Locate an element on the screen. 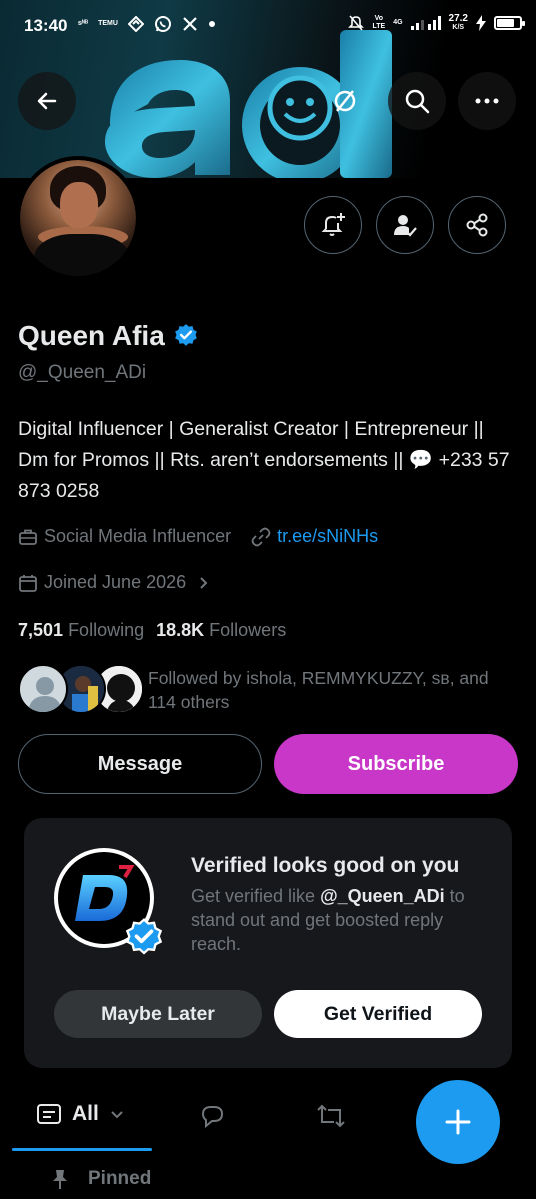 The width and height of the screenshot is (536, 1199). reply-bubble-icon is located at coordinates (212, 1117).